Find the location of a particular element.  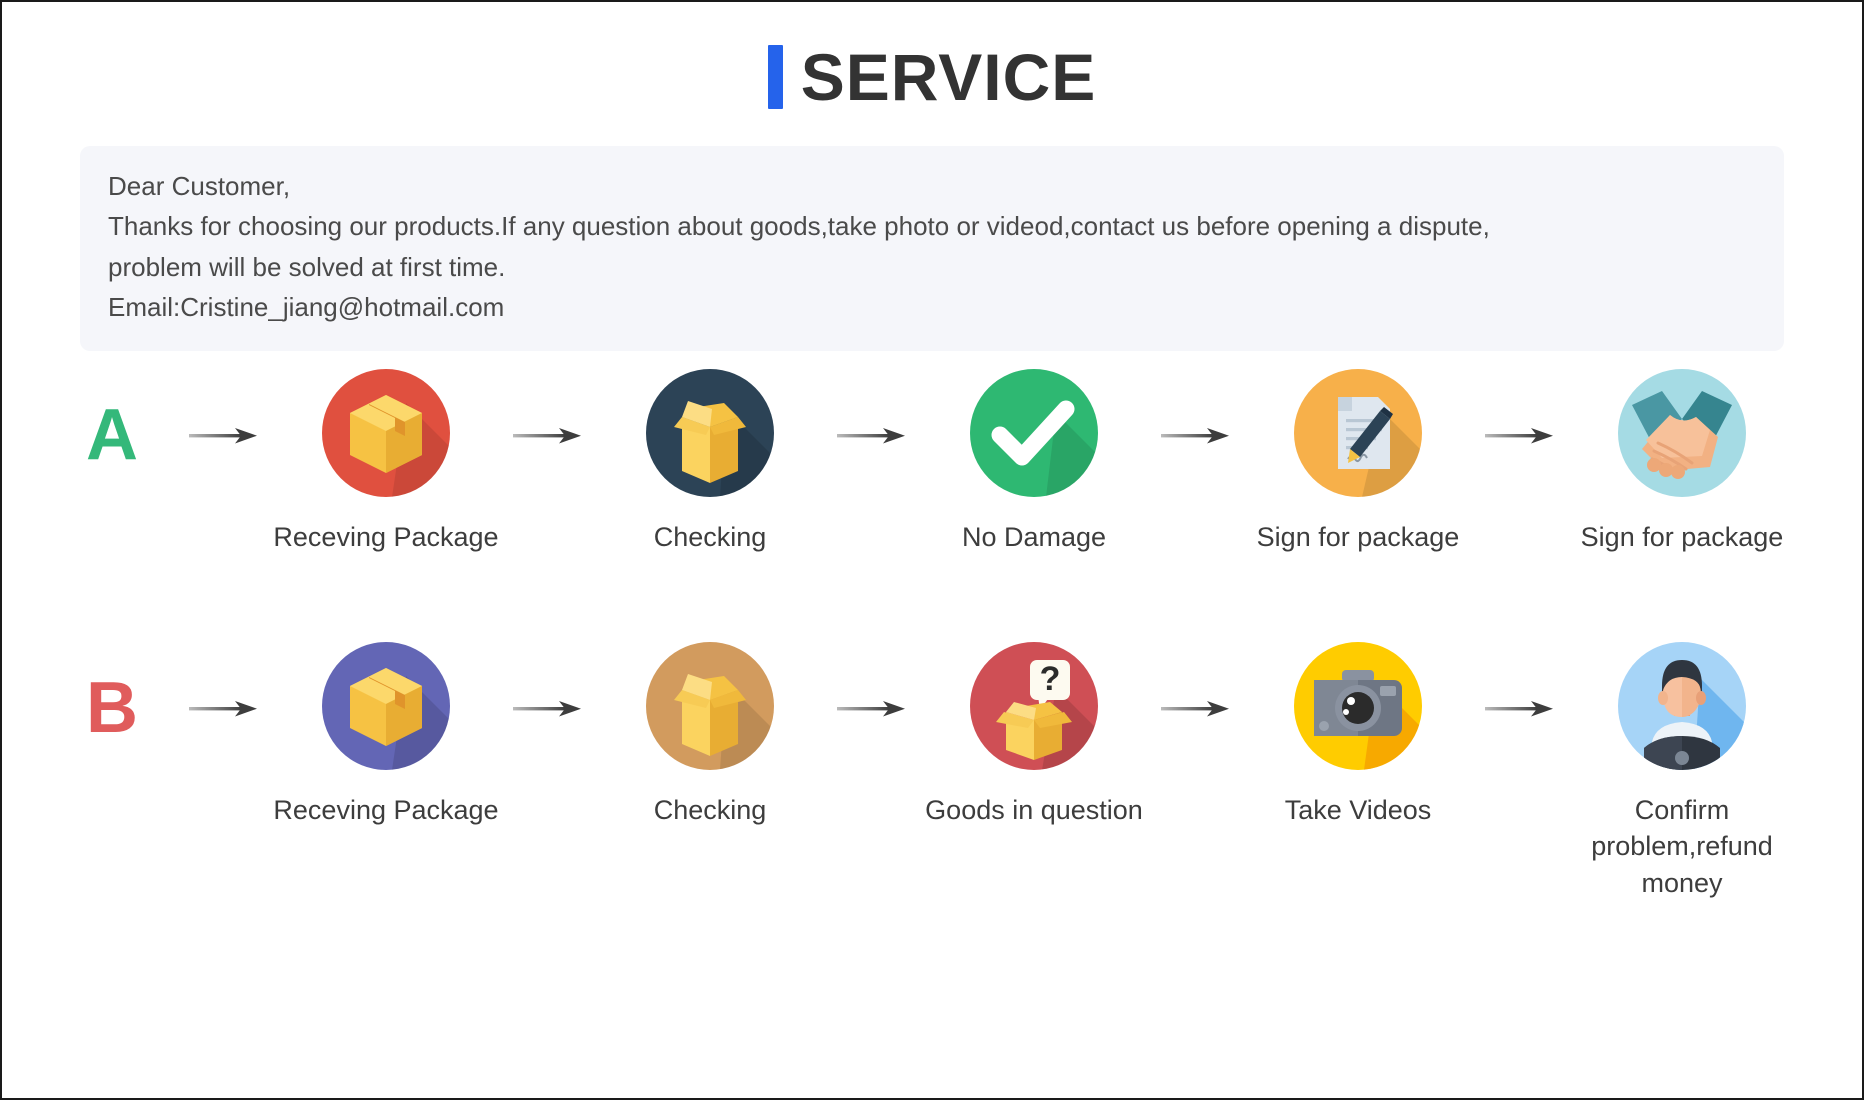

flow-step-label: Confirm problem,refund money is located at coordinates (1682, 846).